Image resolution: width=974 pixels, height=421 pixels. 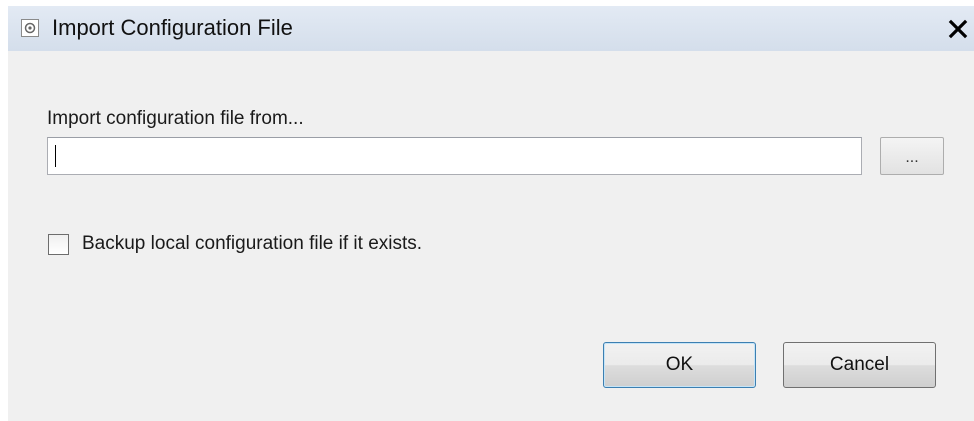 I want to click on ok-button: OK, so click(x=679, y=365).